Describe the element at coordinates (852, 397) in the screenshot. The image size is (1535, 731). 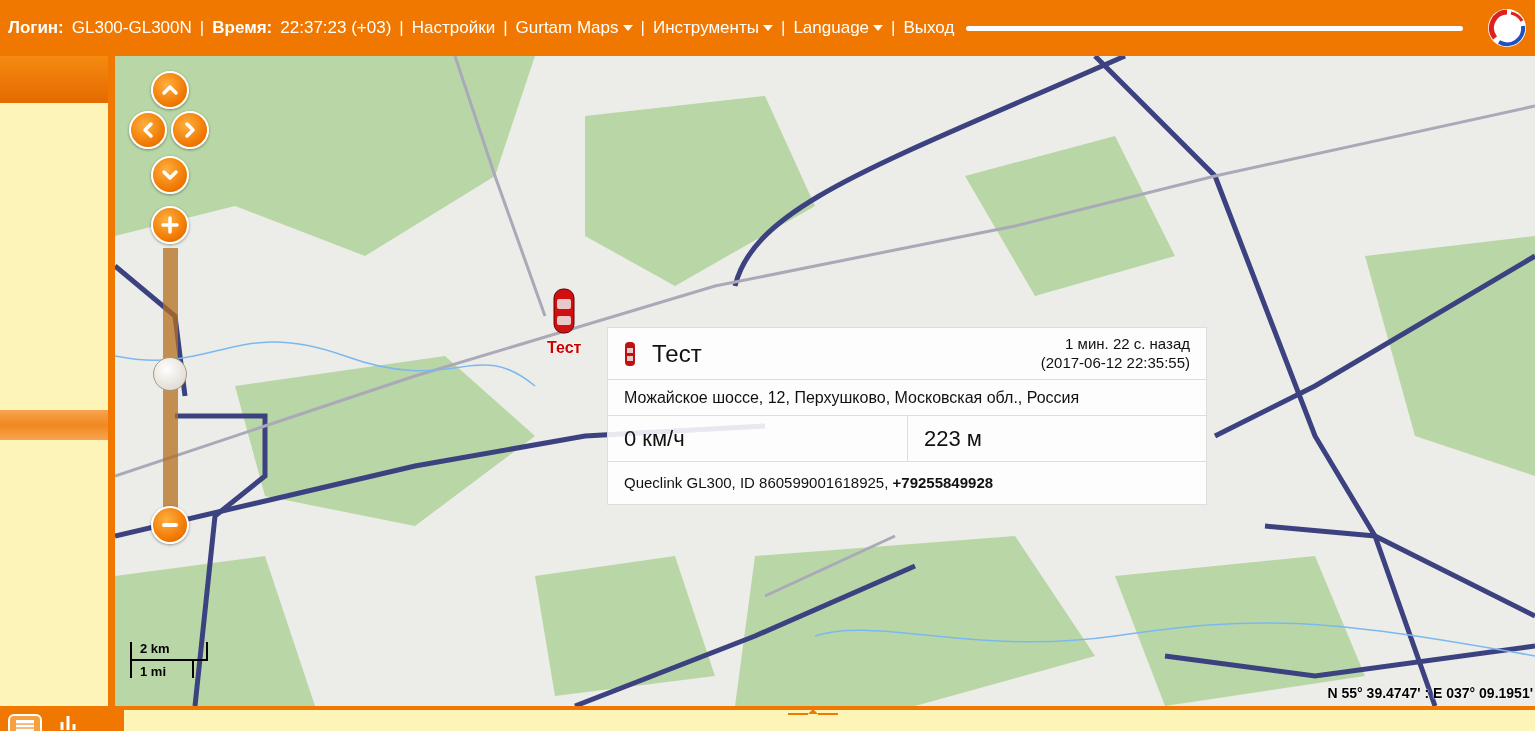
I see `address-text: Можайское шоссе, 12, Перхушково, Московская обл., Россия` at that location.